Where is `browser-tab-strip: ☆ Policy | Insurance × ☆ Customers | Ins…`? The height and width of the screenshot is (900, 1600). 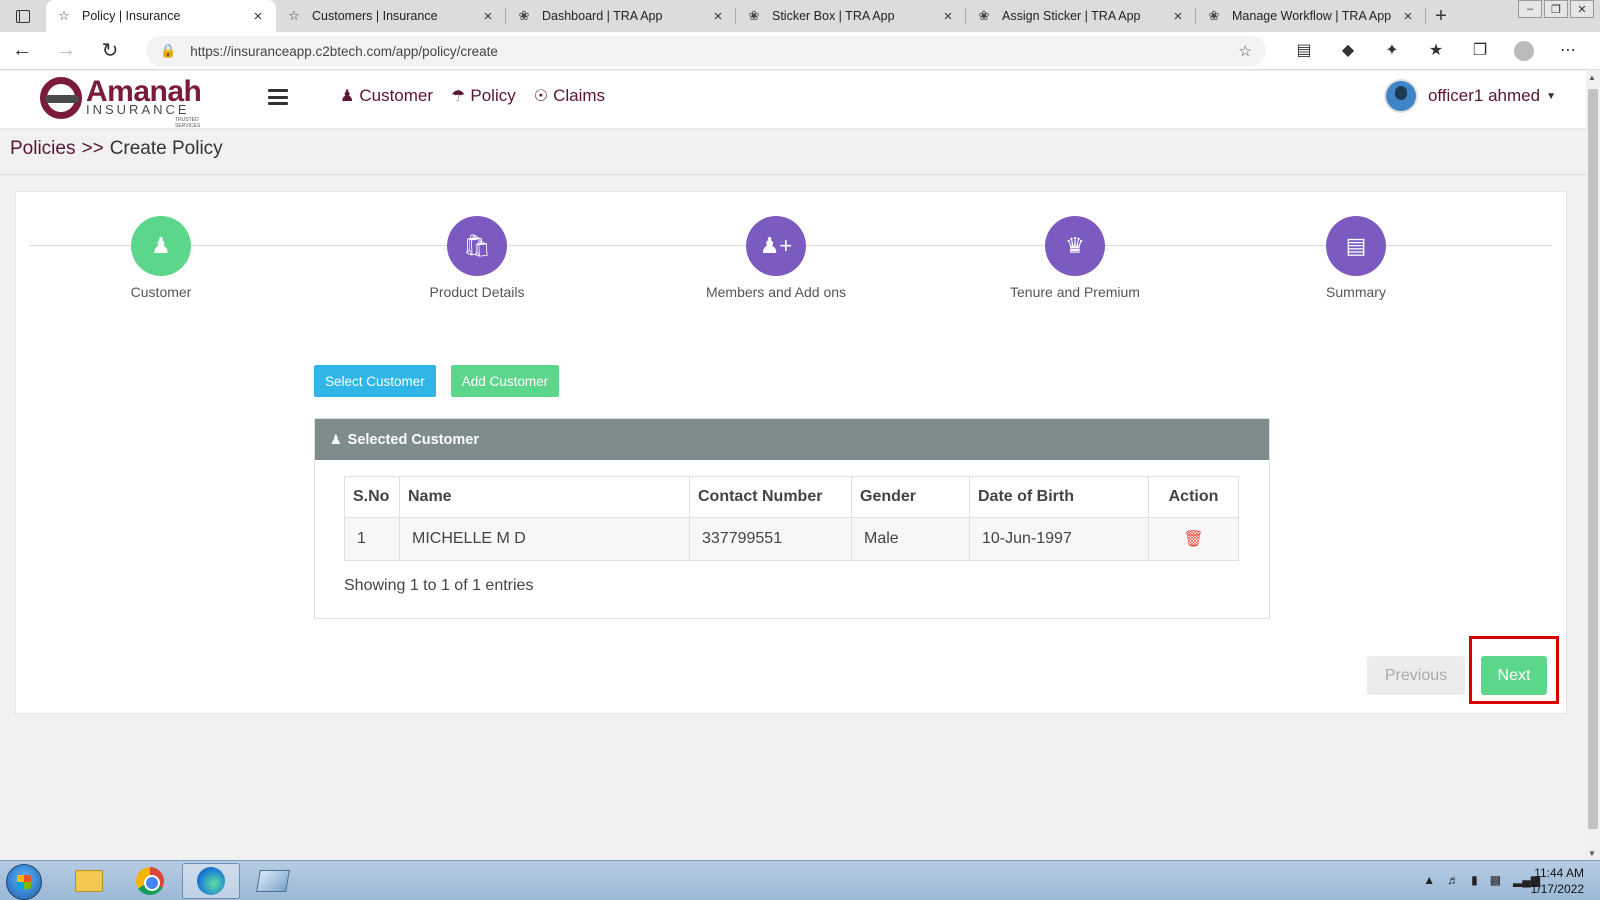 browser-tab-strip: ☆ Policy | Insurance × ☆ Customers | Ins… is located at coordinates (800, 16).